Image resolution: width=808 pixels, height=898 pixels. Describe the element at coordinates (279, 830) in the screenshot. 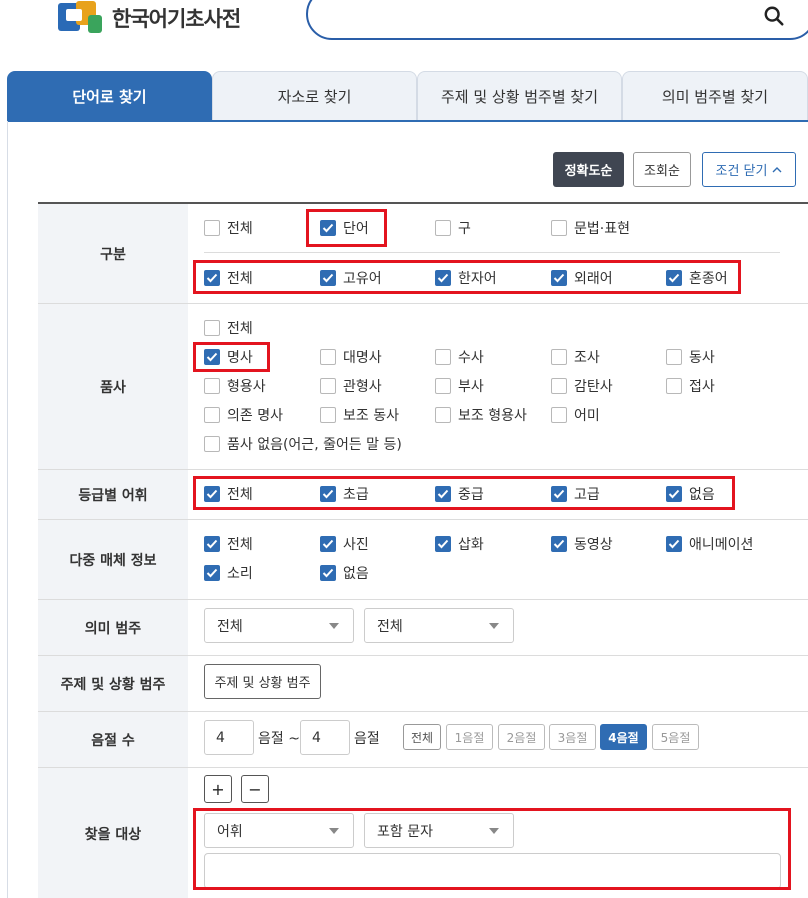

I see `target-field-select: 어휘` at that location.